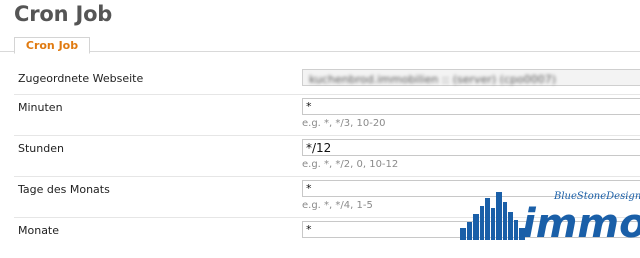 The width and height of the screenshot is (640, 258). I want to click on hours-input, so click(471, 147).